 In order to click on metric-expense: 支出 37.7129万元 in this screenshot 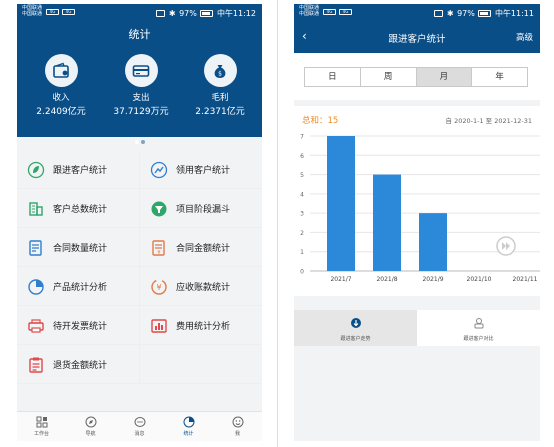, I will do `click(141, 85)`.